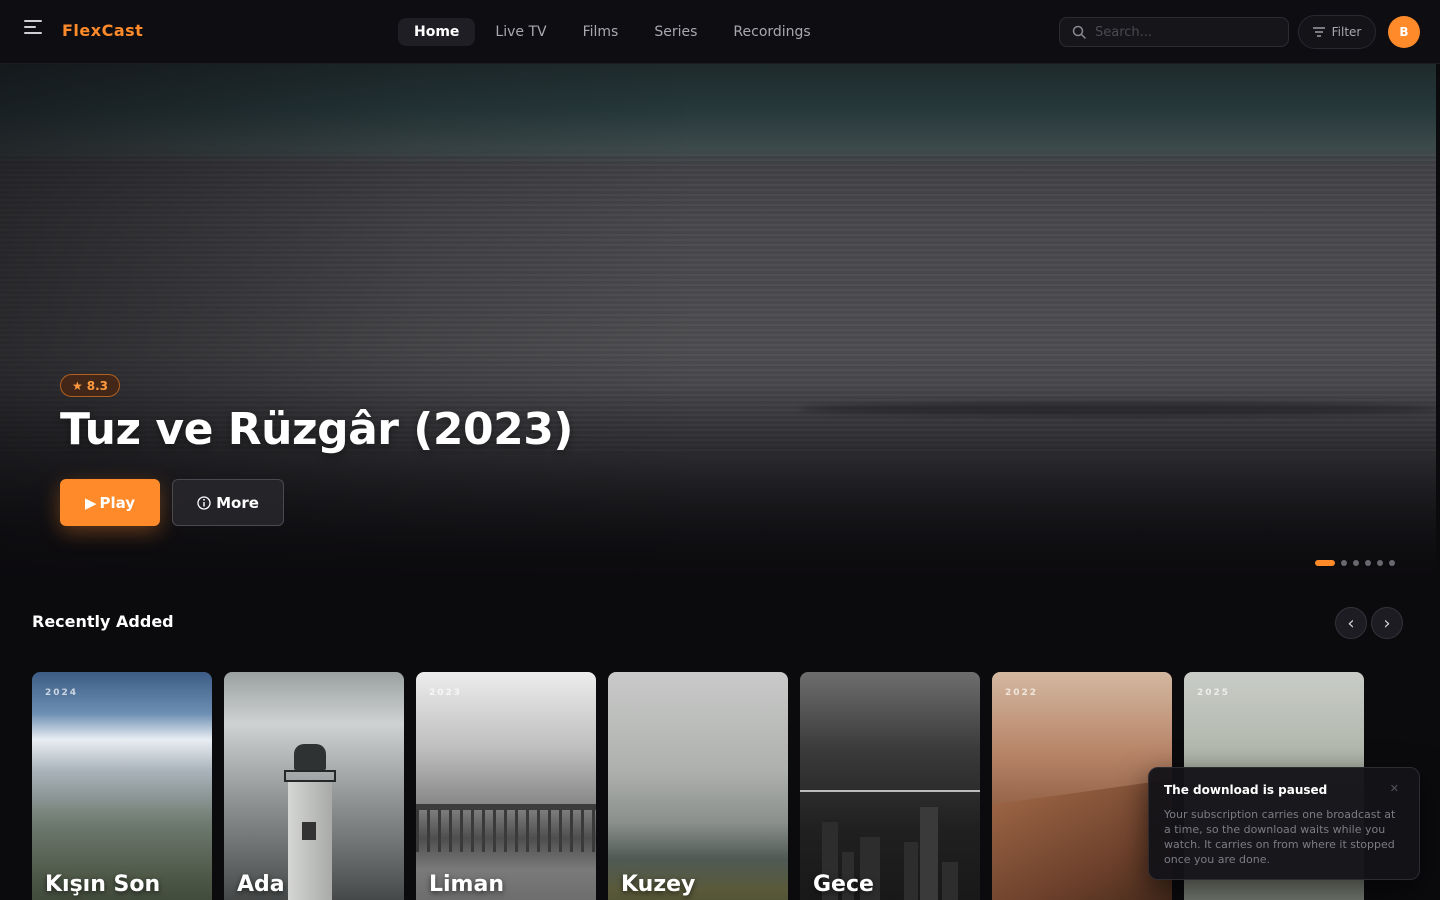 The image size is (1440, 900). I want to click on nav-item-series: Series, so click(675, 32).